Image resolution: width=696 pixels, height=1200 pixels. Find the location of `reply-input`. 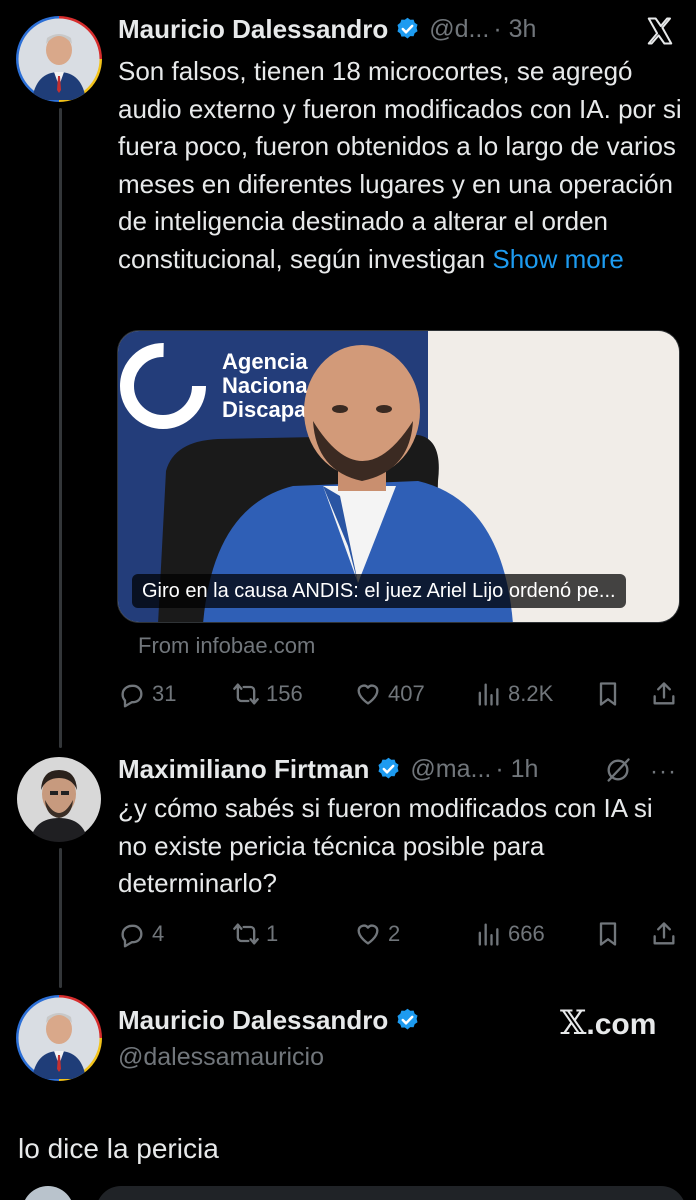

reply-input is located at coordinates (391, 1193).